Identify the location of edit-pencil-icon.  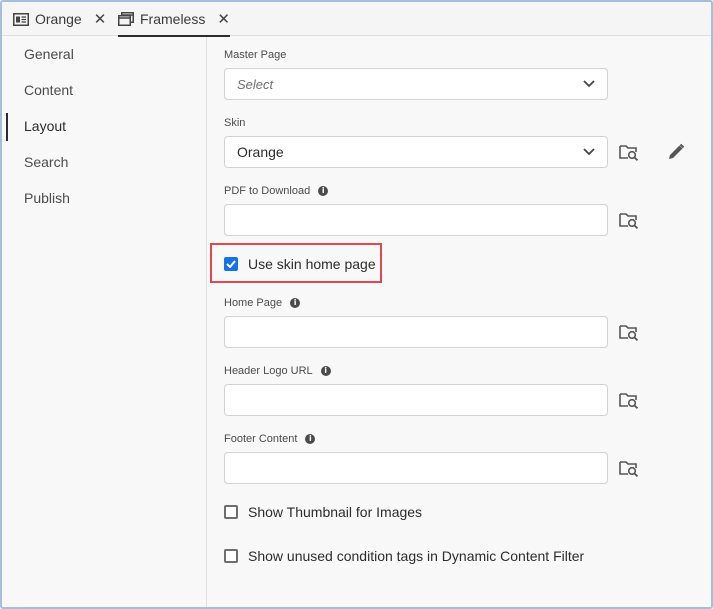
(676, 152).